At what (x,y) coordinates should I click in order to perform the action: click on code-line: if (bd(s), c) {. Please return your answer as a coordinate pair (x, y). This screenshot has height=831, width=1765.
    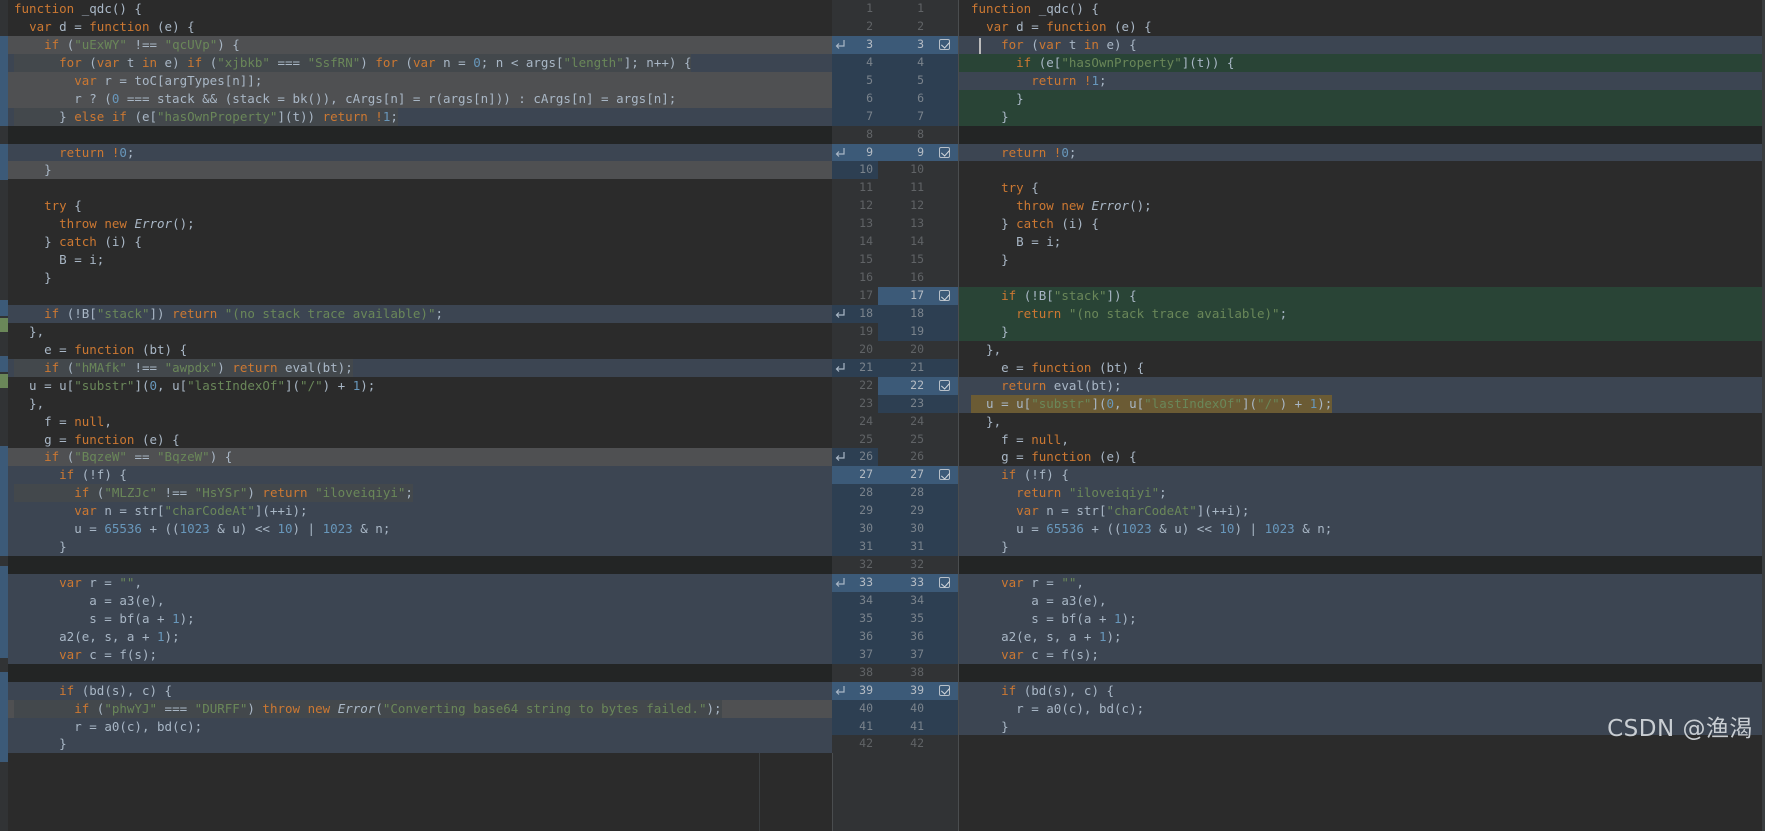
    Looking at the image, I should click on (420, 690).